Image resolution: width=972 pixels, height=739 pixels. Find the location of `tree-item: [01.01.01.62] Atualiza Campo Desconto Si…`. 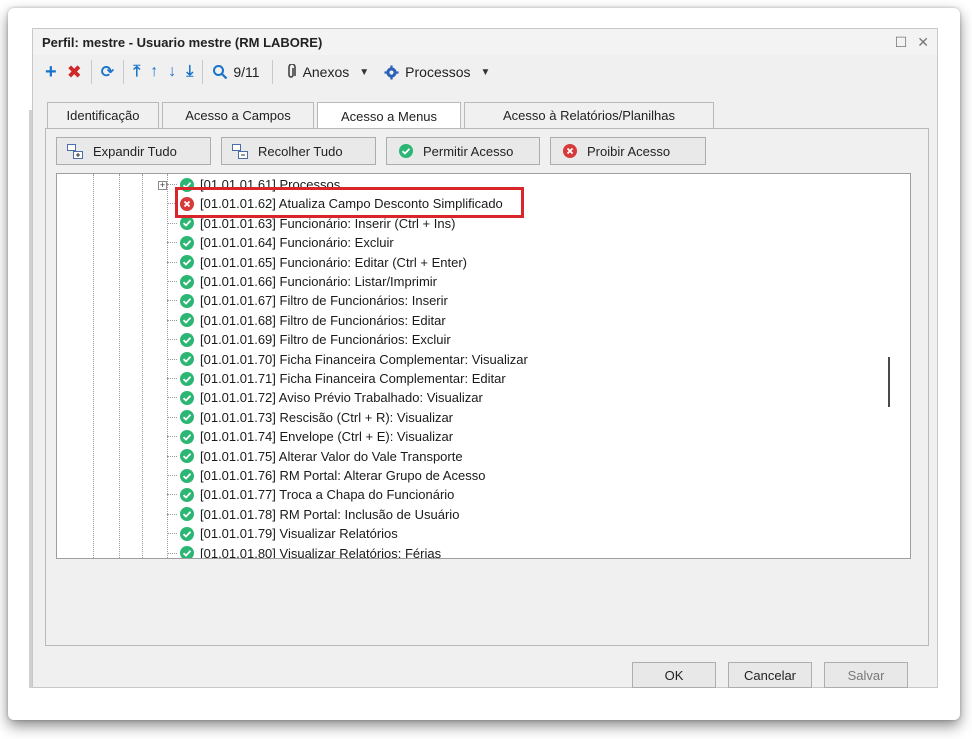

tree-item: [01.01.01.62] Atualiza Campo Desconto Si… is located at coordinates (335, 203).